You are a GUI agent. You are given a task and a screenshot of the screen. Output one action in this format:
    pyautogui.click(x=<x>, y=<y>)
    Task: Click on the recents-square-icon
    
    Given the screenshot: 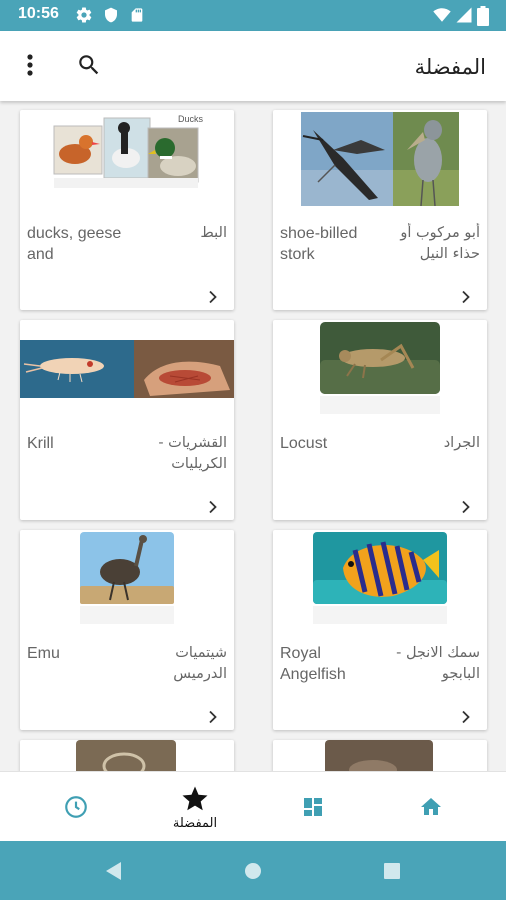 What is the action you would take?
    pyautogui.click(x=392, y=873)
    